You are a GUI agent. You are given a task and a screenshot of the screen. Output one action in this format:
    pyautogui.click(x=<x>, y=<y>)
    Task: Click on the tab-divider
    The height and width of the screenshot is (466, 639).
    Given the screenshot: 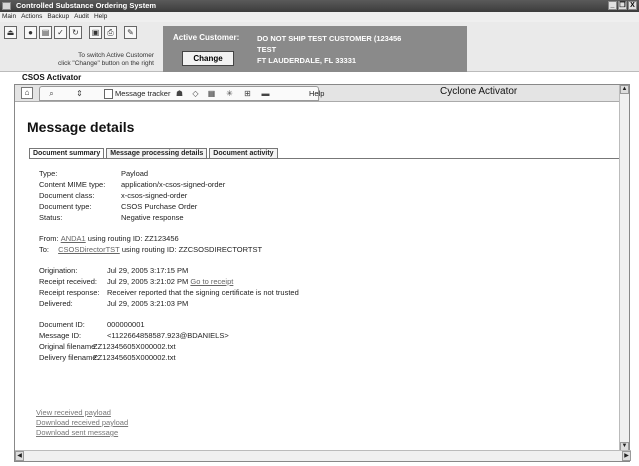 What is the action you would take?
    pyautogui.click(x=324, y=158)
    